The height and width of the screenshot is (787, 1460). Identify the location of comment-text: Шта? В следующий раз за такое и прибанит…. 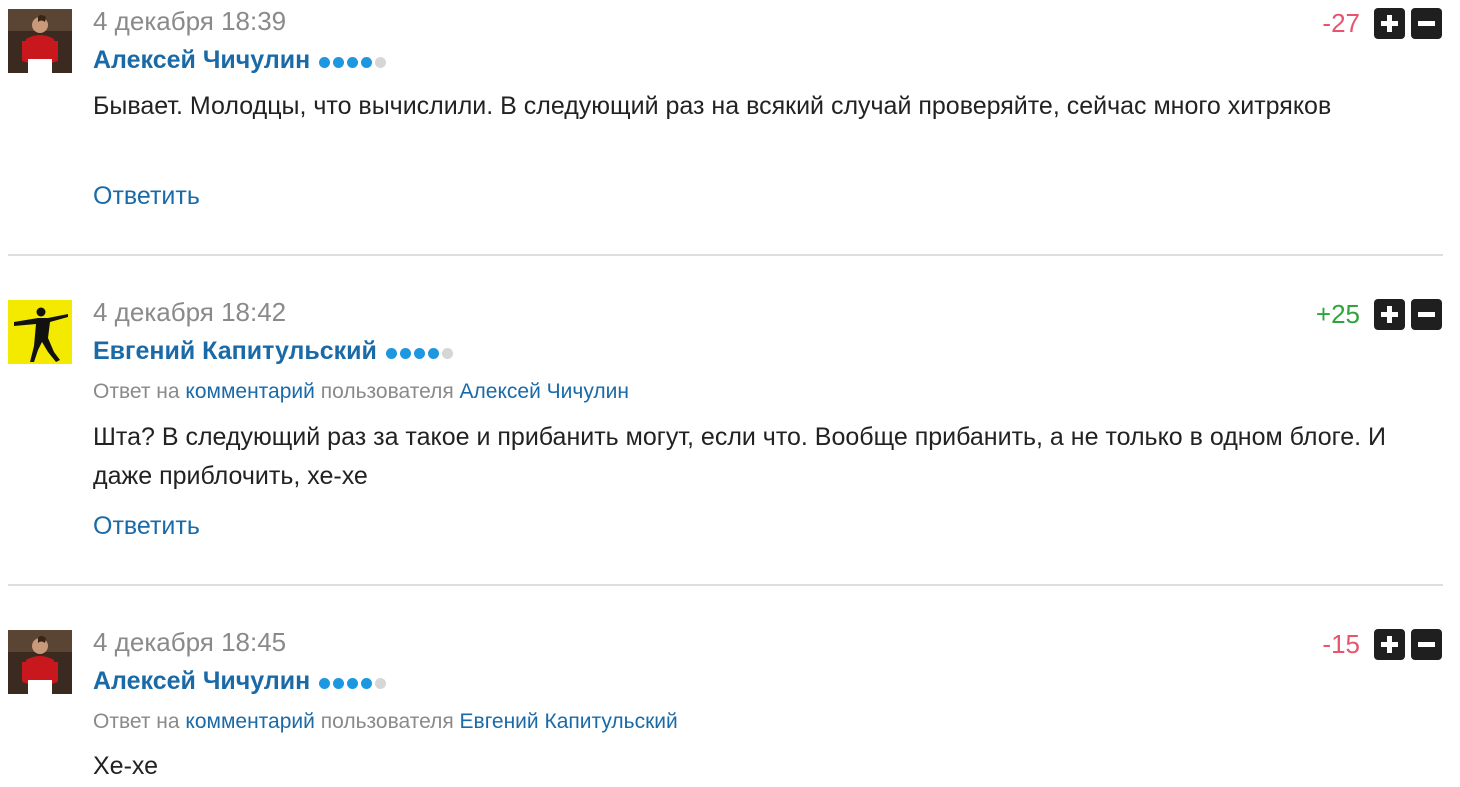
(739, 456).